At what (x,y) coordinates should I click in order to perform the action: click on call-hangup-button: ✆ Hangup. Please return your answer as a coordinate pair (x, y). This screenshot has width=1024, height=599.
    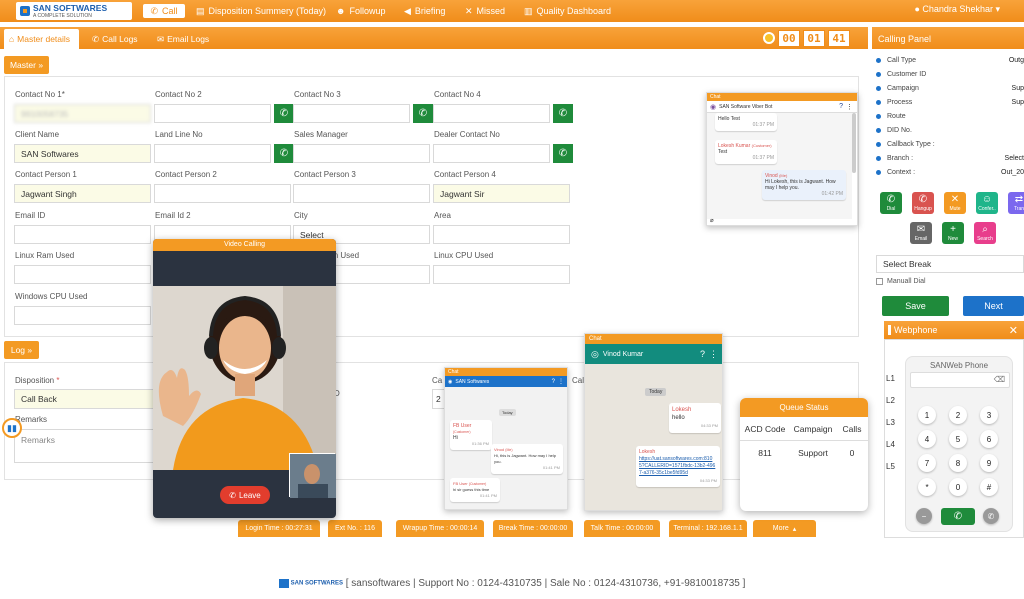
    Looking at the image, I should click on (923, 203).